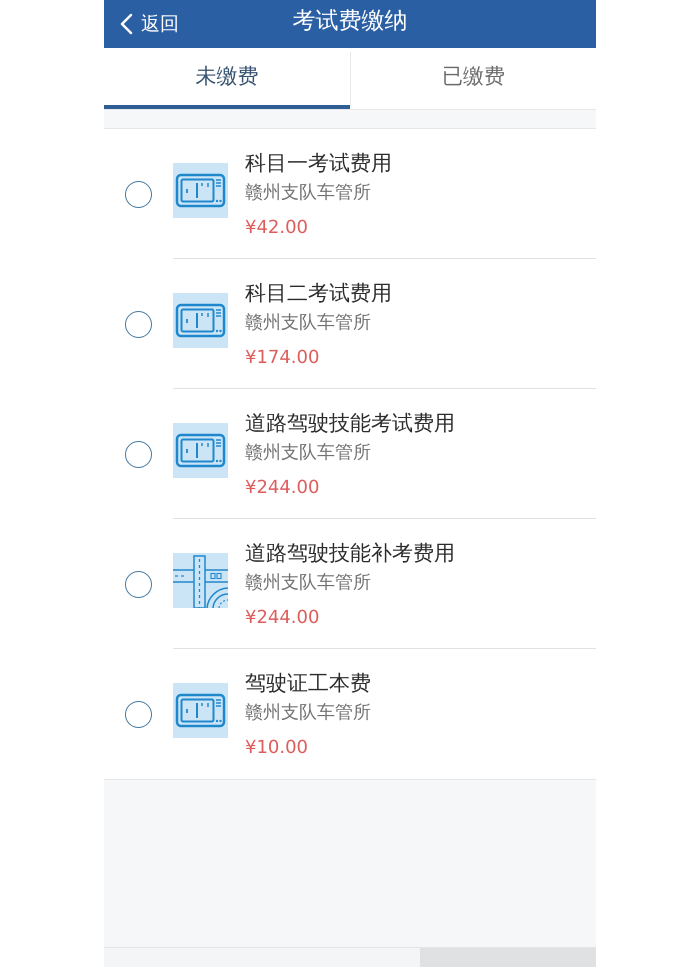 The height and width of the screenshot is (967, 700). What do you see at coordinates (277, 228) in the screenshot?
I see `fee-price: ¥42.00` at bounding box center [277, 228].